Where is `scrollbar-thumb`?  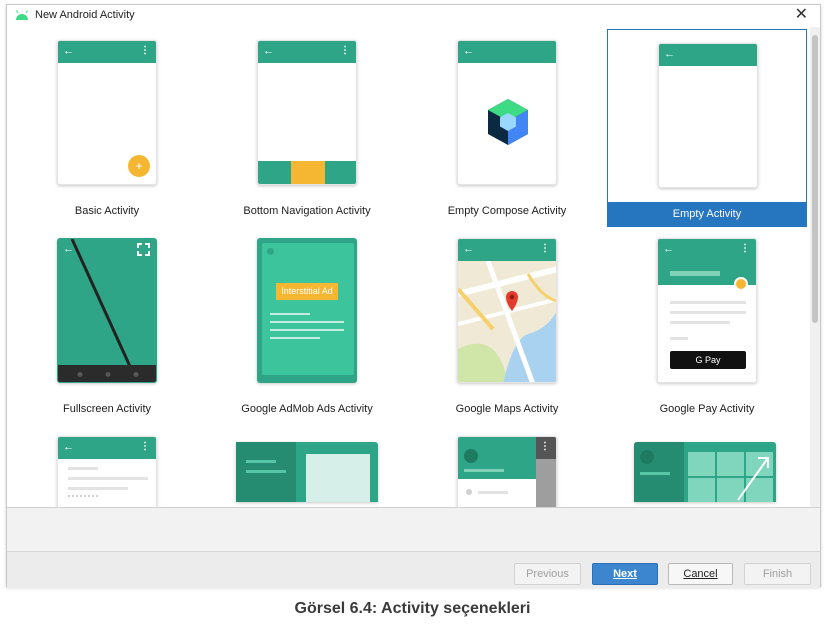
scrollbar-thumb is located at coordinates (815, 179).